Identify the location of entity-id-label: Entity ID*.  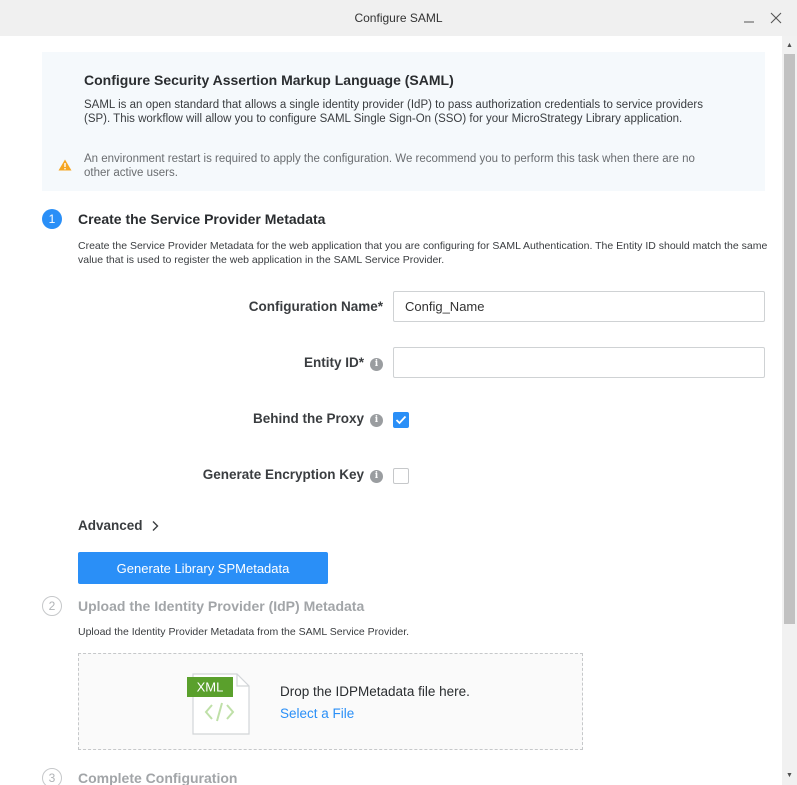
(333, 362).